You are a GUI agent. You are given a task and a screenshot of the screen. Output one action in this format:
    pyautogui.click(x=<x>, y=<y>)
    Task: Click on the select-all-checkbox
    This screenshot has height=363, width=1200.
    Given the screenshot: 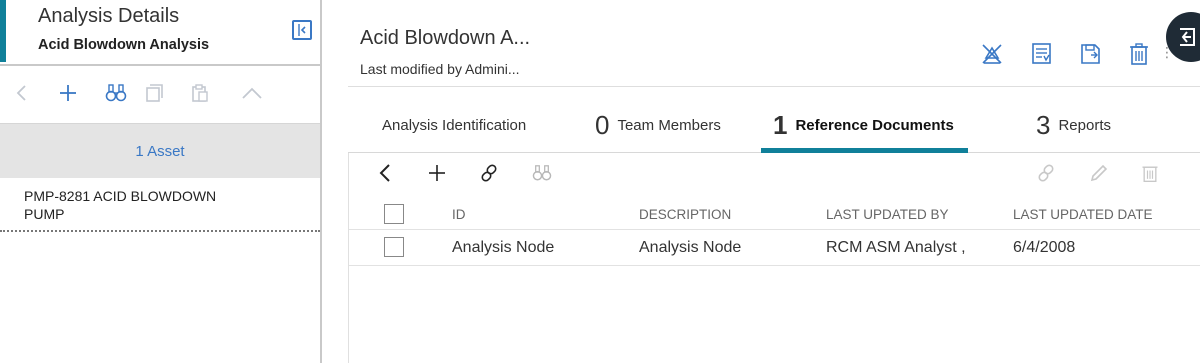 What is the action you would take?
    pyautogui.click(x=394, y=214)
    